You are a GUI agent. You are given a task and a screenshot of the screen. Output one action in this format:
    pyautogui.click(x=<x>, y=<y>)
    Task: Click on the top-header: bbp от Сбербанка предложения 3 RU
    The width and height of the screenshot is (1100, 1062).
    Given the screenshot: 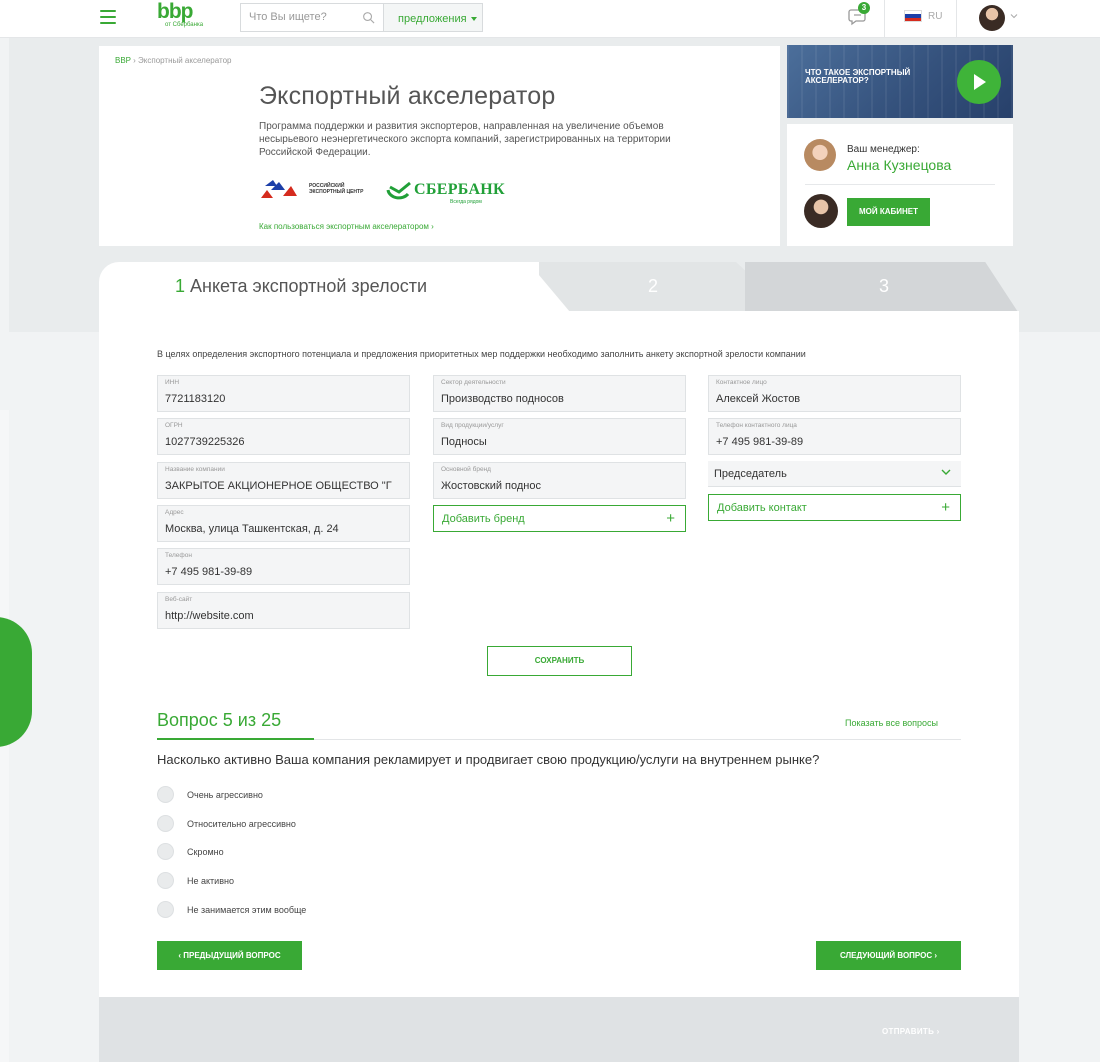 What is the action you would take?
    pyautogui.click(x=550, y=19)
    